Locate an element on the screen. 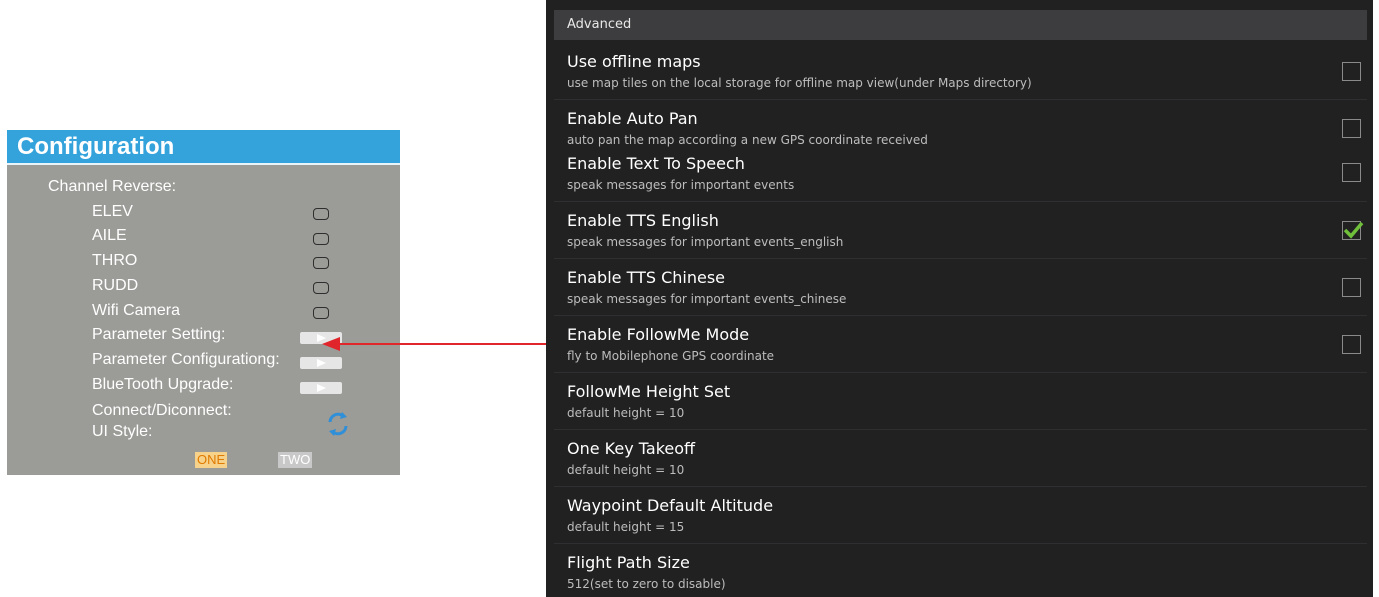 The height and width of the screenshot is (597, 1379). enable-tts-english-checkbox is located at coordinates (1353, 230).